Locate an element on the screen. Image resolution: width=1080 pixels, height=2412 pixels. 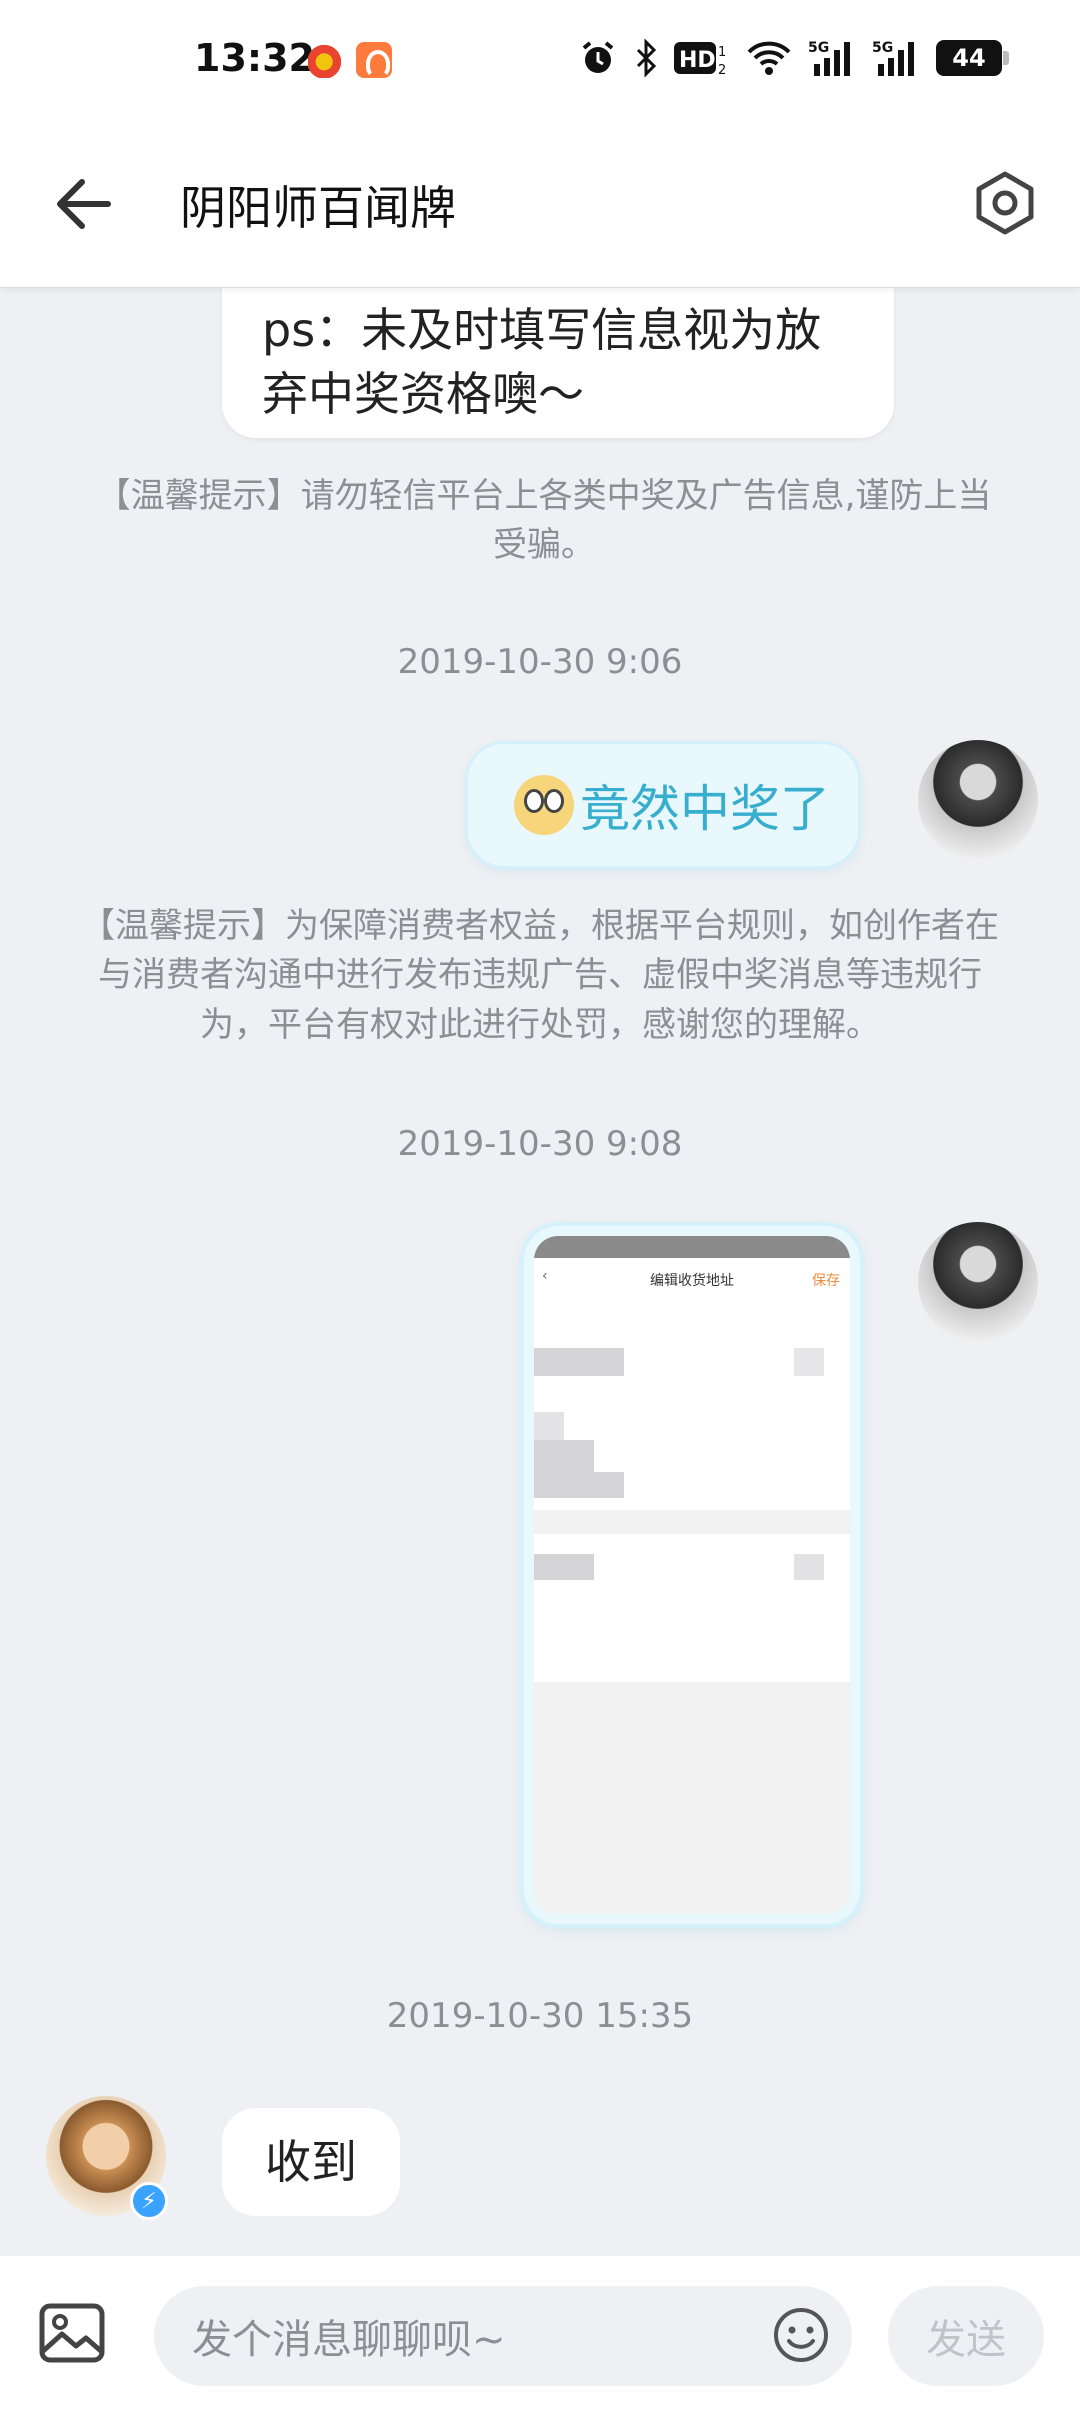
bluetooth-icon is located at coordinates (646, 58).